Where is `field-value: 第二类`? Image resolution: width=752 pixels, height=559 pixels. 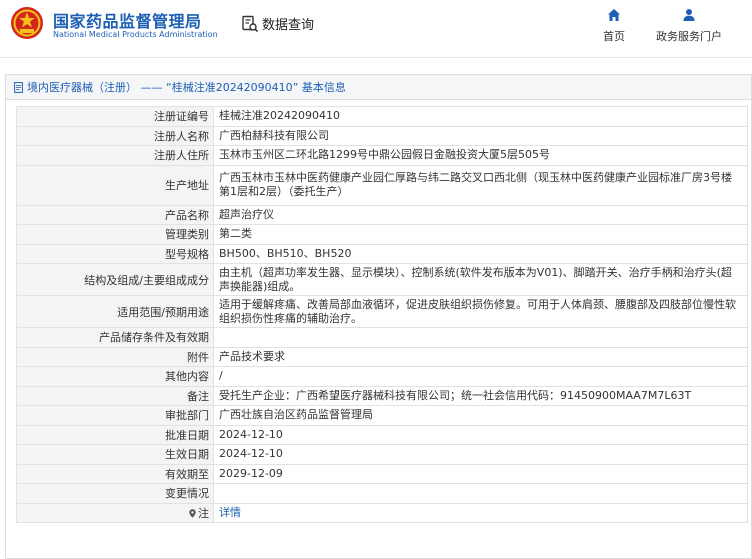 field-value: 第二类 is located at coordinates (480, 234).